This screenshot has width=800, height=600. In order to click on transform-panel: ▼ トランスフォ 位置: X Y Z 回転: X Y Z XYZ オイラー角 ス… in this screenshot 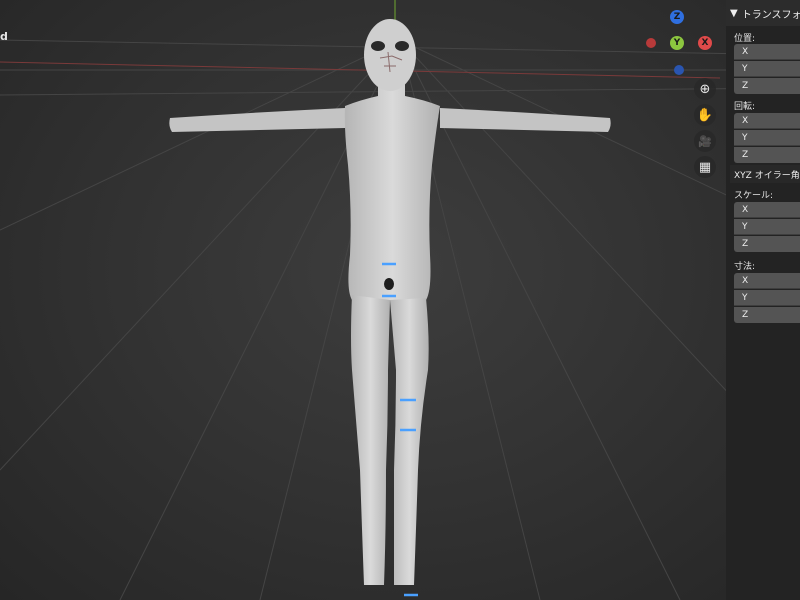, I will do `click(763, 300)`.